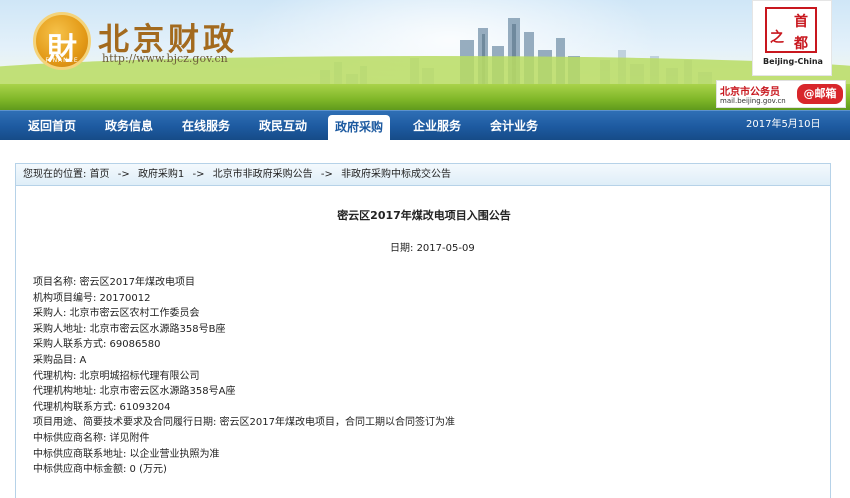 Image resolution: width=850 pixels, height=498 pixels. What do you see at coordinates (283, 126) in the screenshot?
I see `nav-item-interaction: 政民互动` at bounding box center [283, 126].